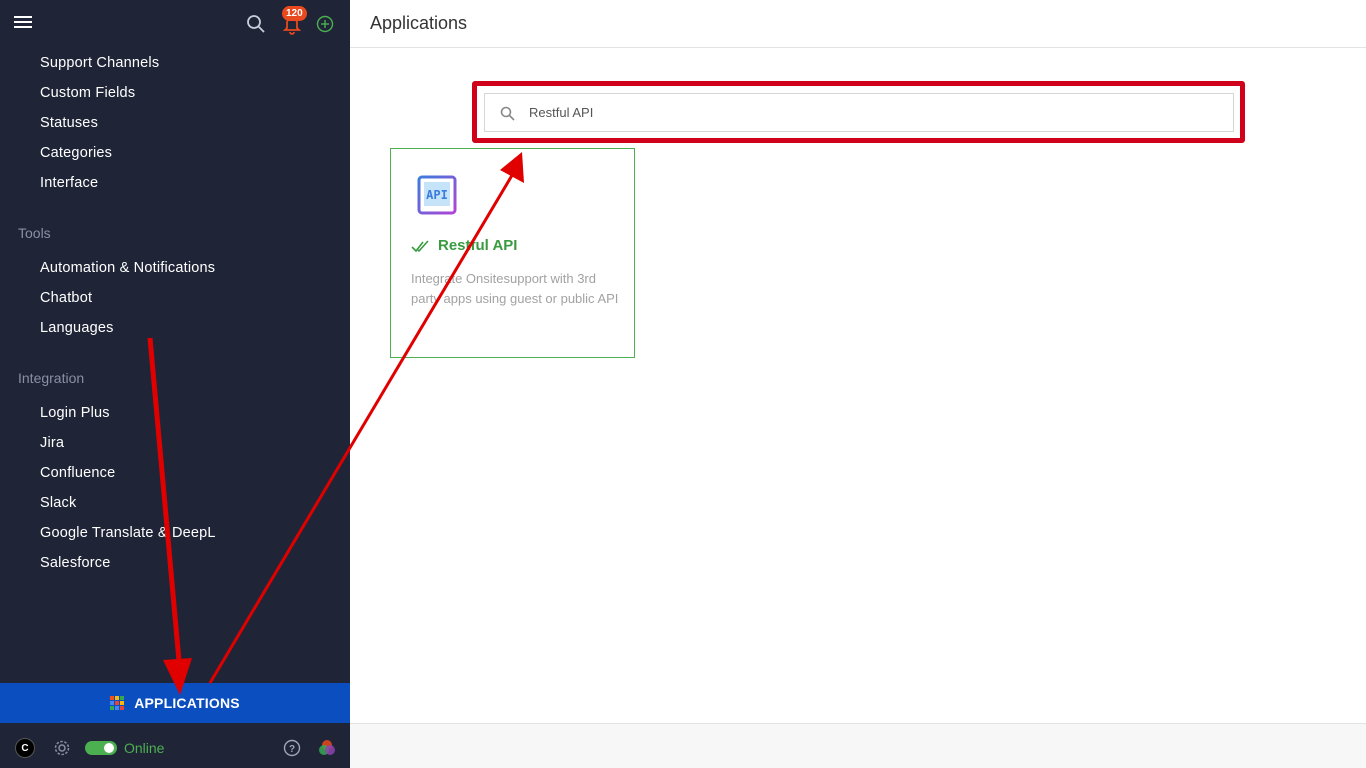 The image size is (1366, 768). What do you see at coordinates (87, 93) in the screenshot?
I see `sidebar-item-custom-fields: Custom Fields` at bounding box center [87, 93].